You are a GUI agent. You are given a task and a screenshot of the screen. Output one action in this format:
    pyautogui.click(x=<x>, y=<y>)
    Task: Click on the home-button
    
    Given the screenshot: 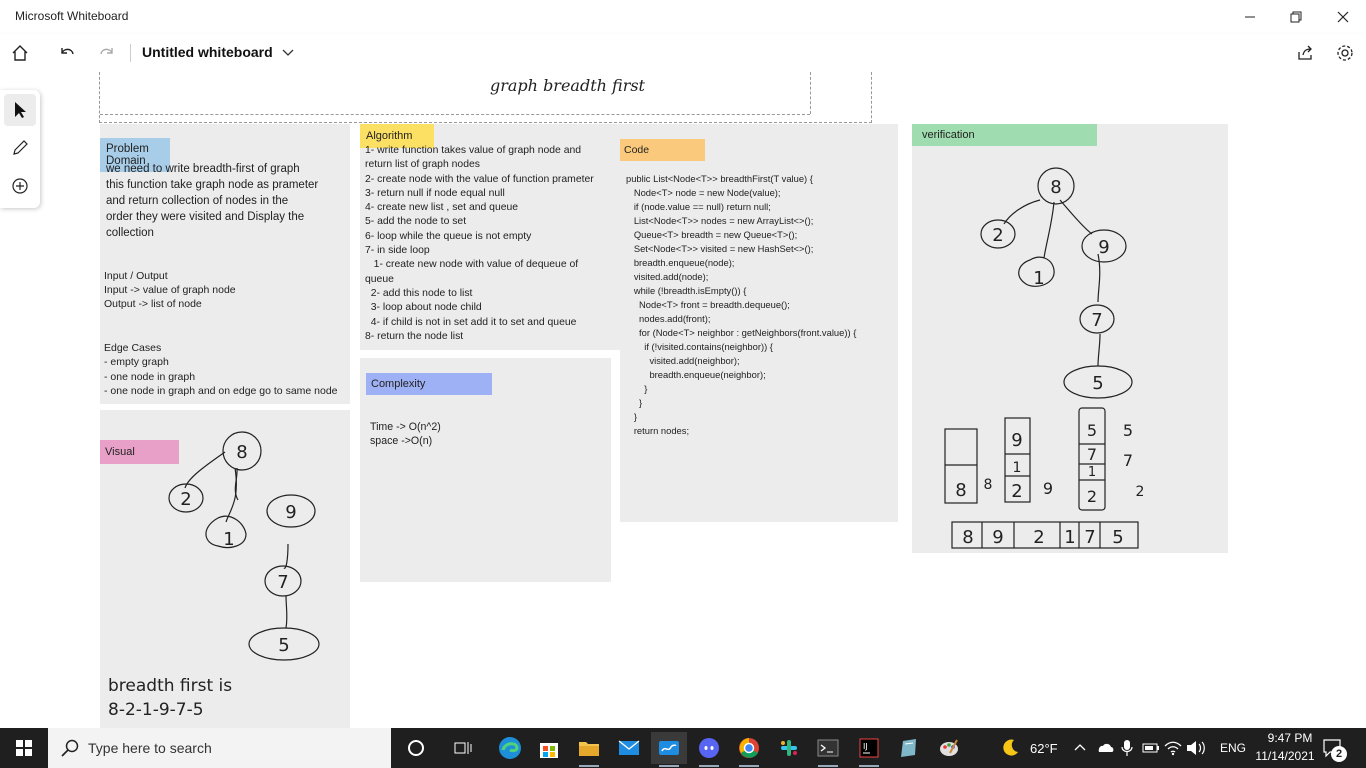 What is the action you would take?
    pyautogui.click(x=20, y=53)
    